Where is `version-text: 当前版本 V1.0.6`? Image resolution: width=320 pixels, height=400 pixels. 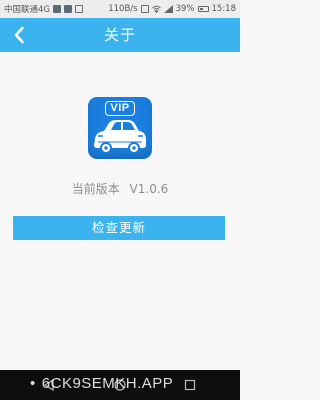
version-text: 当前版本 V1.0.6 is located at coordinates (120, 188).